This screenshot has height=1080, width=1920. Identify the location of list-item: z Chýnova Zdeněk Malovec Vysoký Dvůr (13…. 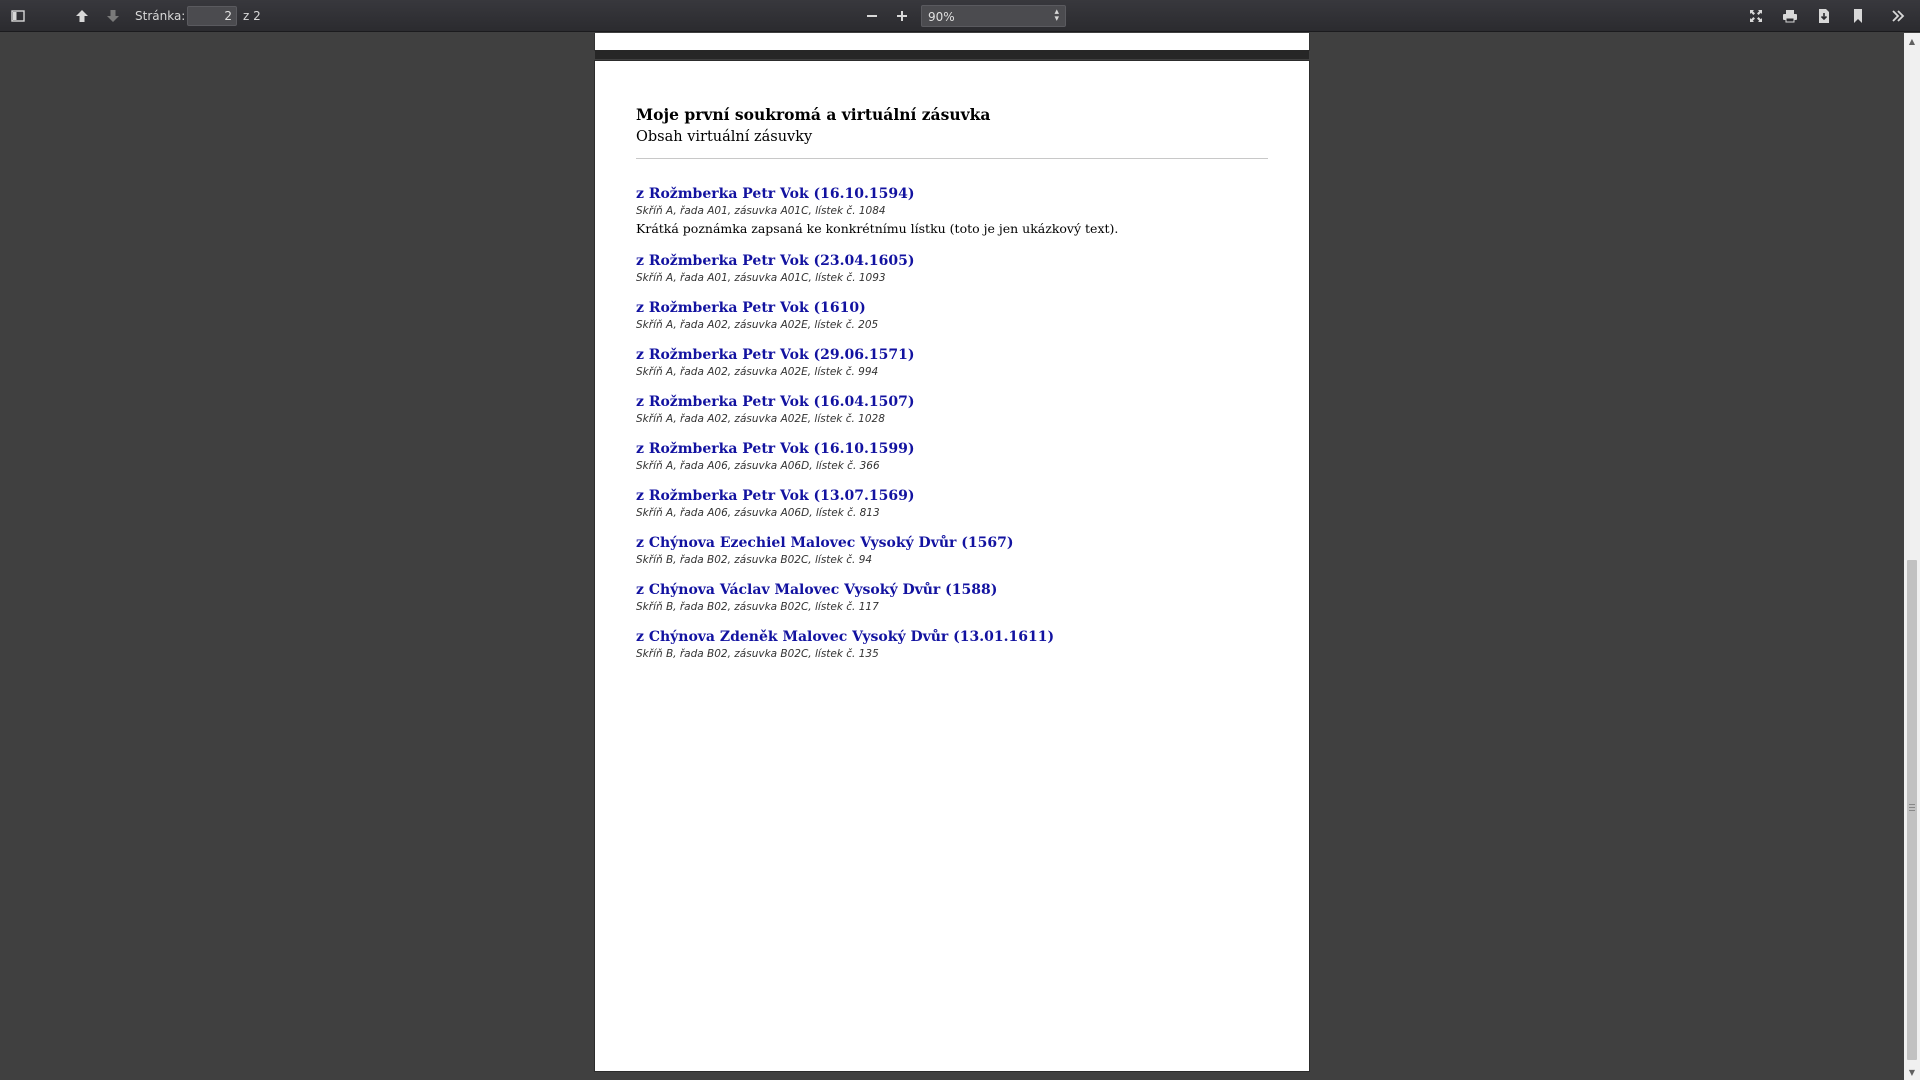
(952, 645).